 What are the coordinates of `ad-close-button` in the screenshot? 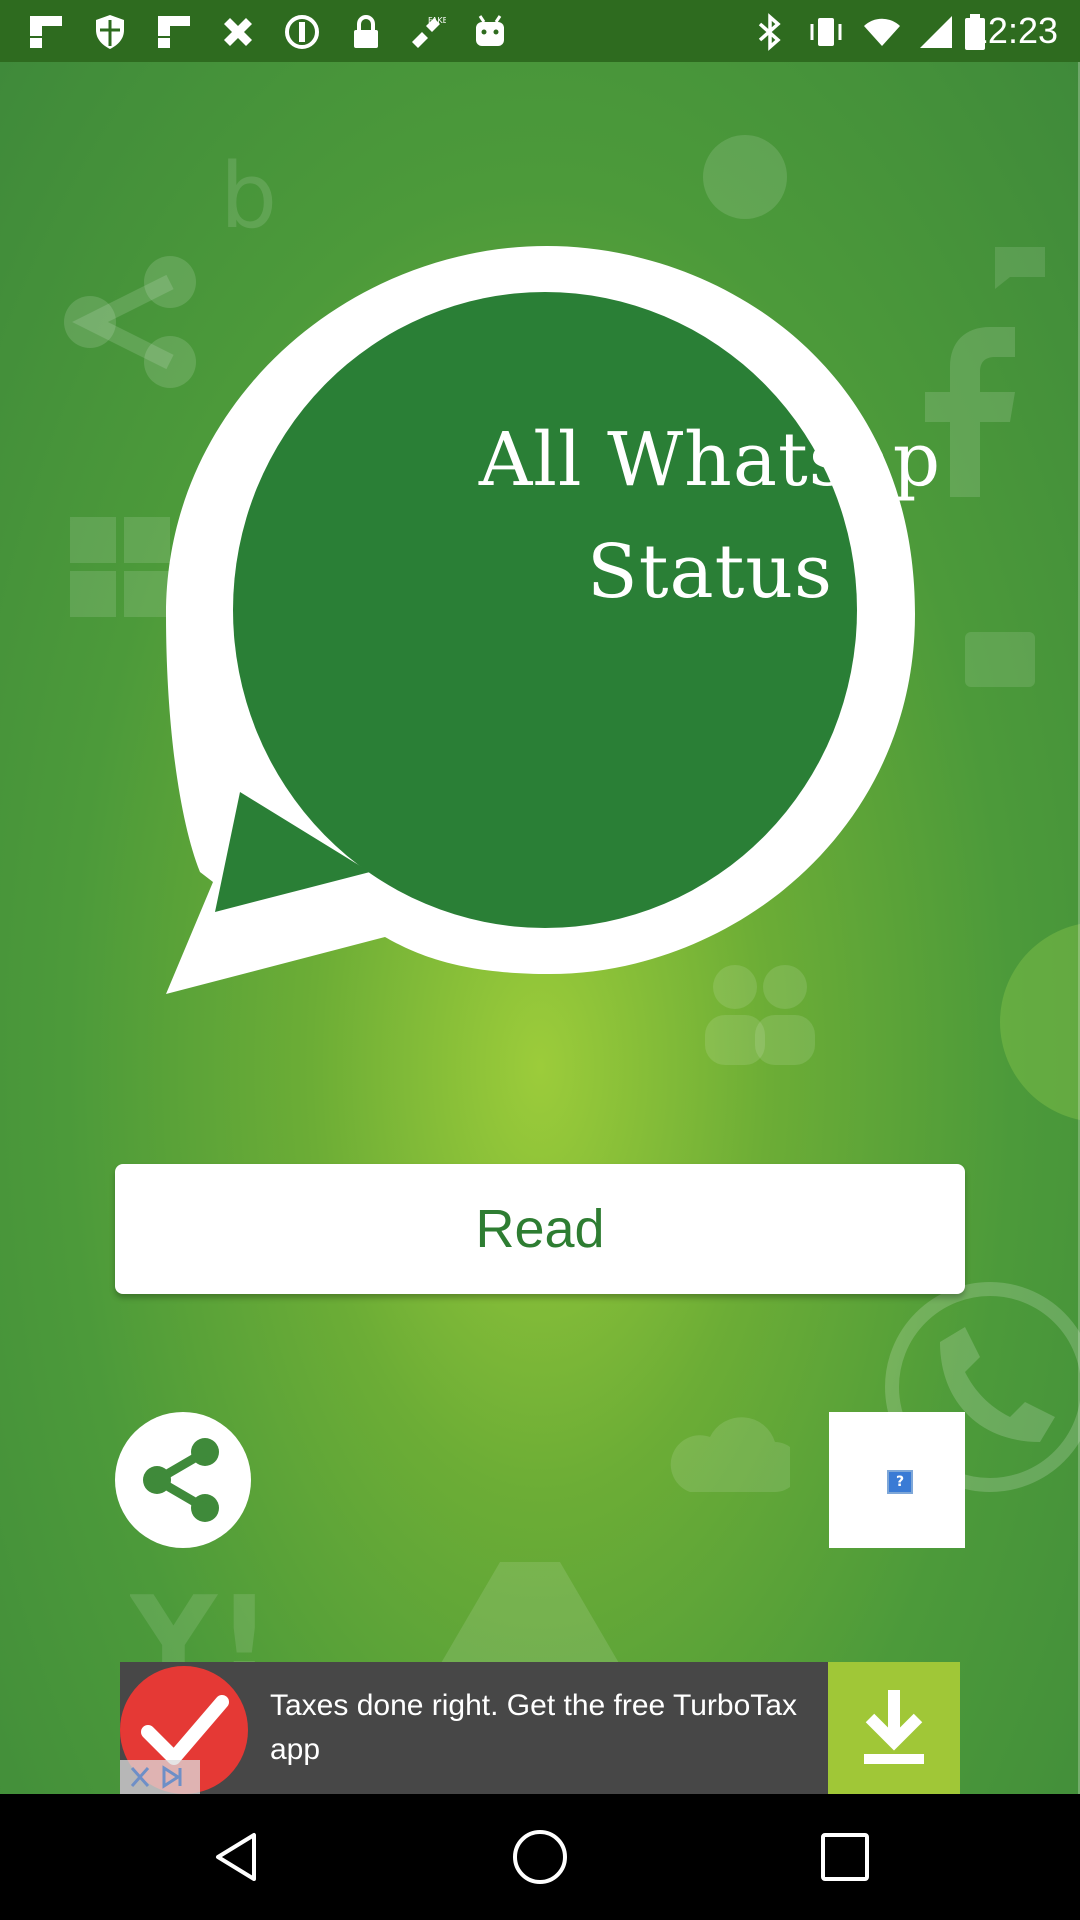 It's located at (160, 1777).